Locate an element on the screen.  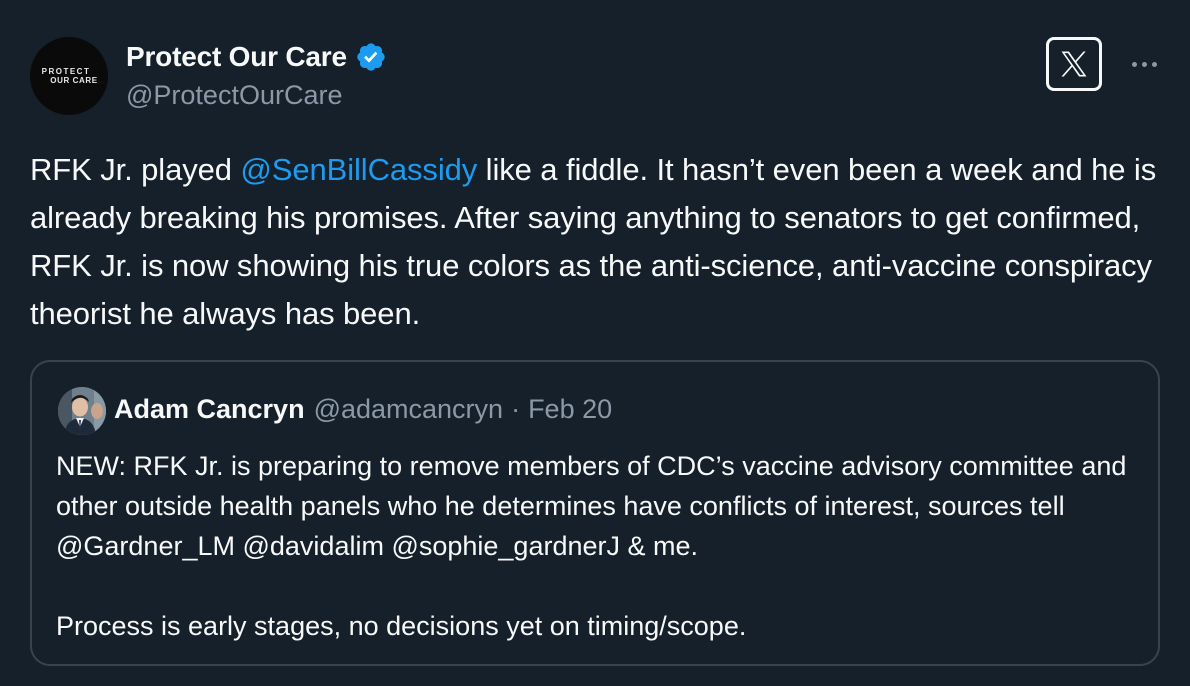
quoted-display-name: Adam Cancryn is located at coordinates (209, 409).